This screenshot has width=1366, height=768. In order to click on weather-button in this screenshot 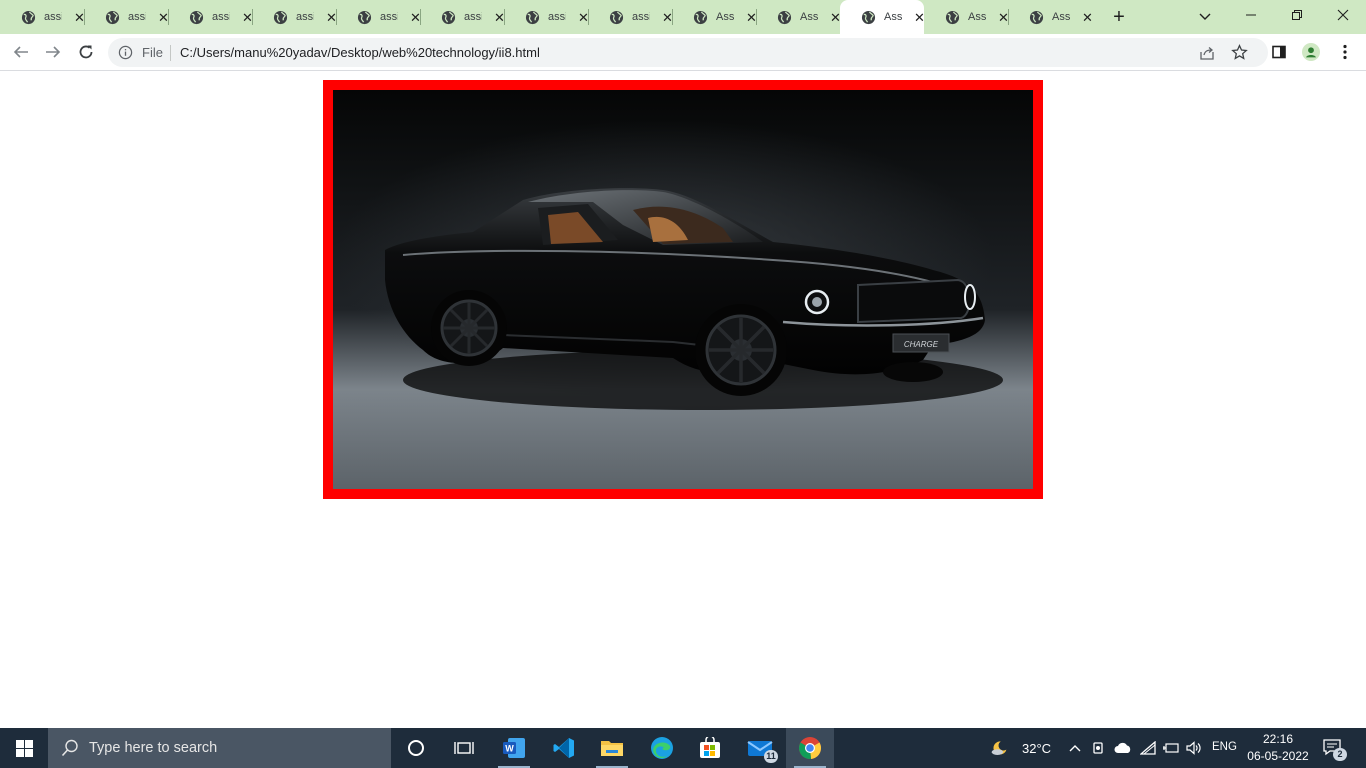, I will do `click(999, 748)`.